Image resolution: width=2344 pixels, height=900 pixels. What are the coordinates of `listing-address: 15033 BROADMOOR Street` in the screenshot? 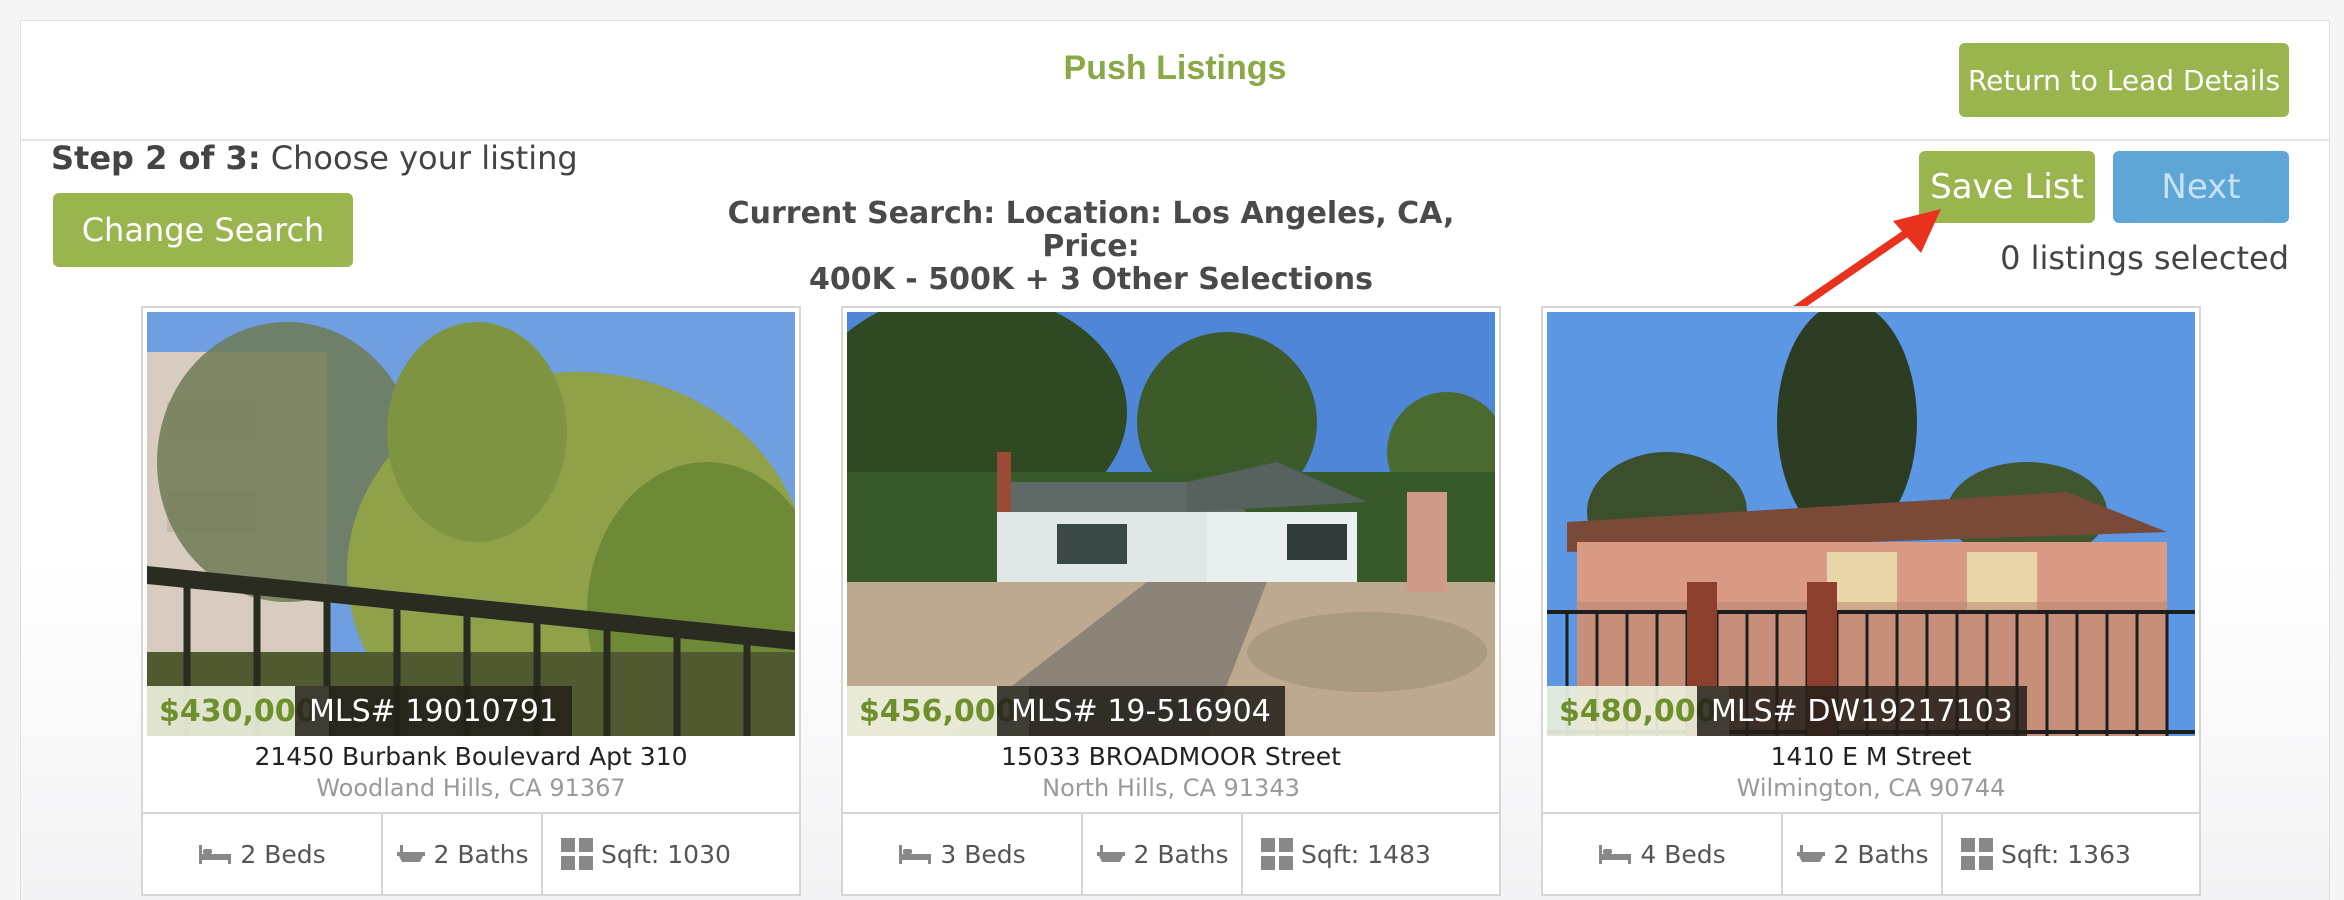 It's located at (1171, 756).